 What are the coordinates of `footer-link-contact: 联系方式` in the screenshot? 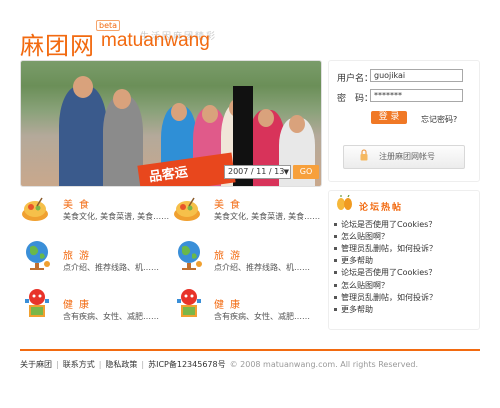 It's located at (79, 364).